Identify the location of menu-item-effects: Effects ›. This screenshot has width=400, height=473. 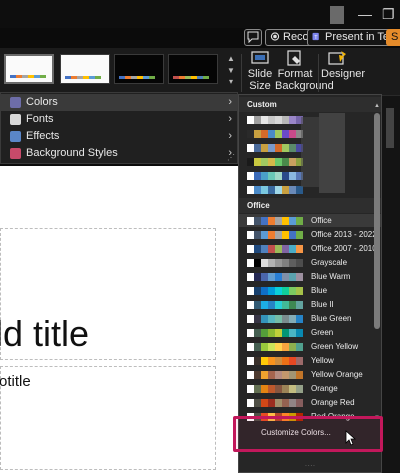
(119, 136).